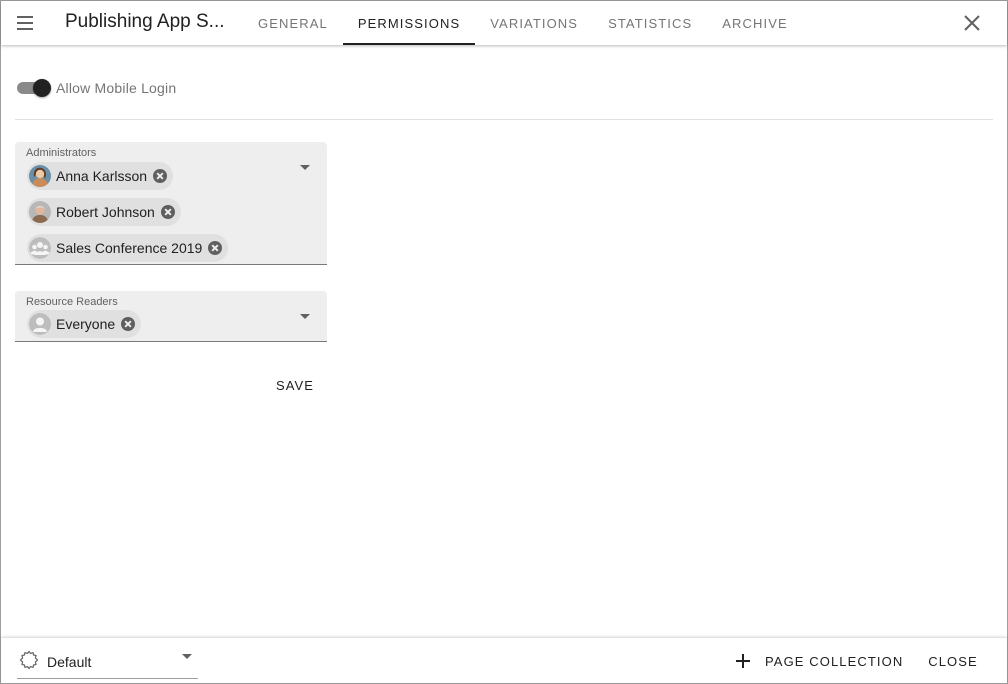 The width and height of the screenshot is (1008, 684). I want to click on save-button: SAVE, so click(295, 385).